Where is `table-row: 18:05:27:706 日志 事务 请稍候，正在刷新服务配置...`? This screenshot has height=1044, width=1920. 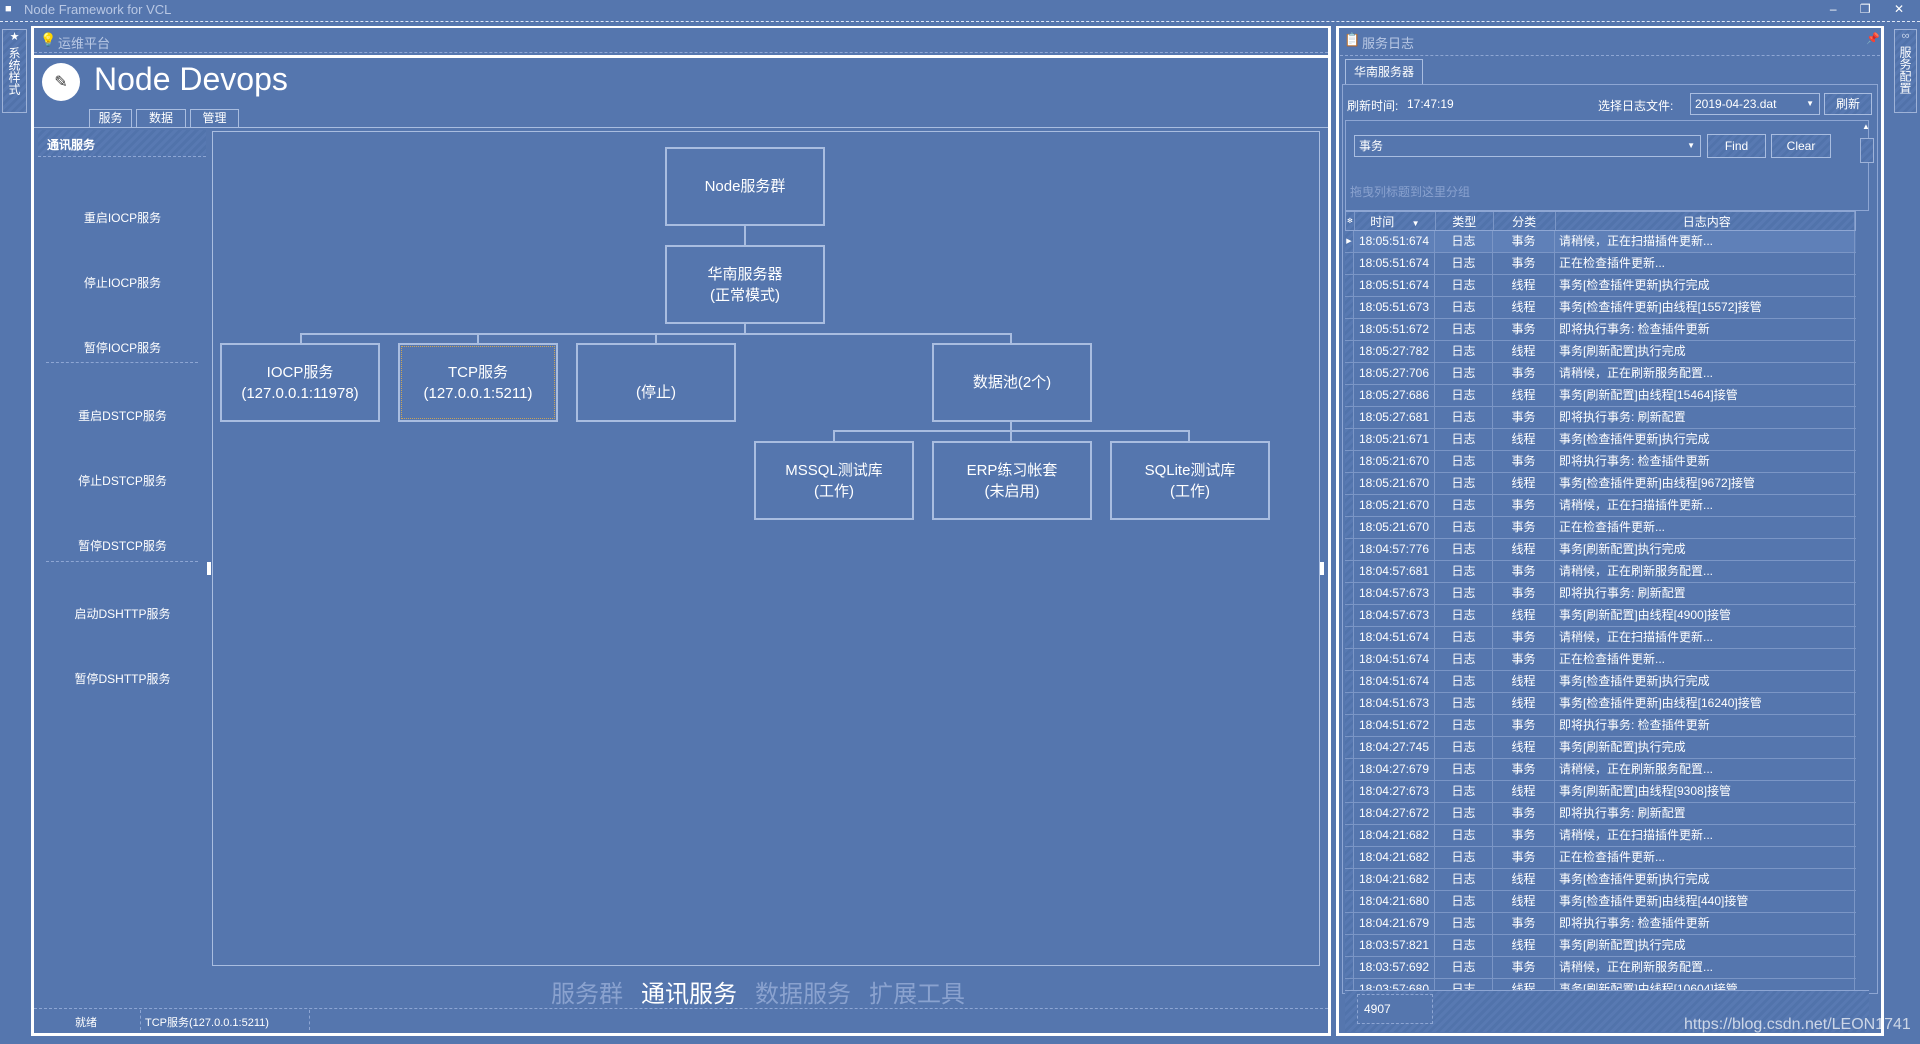
table-row: 18:05:27:706 日志 事务 请稍候，正在刷新服务配置... is located at coordinates (1600, 374).